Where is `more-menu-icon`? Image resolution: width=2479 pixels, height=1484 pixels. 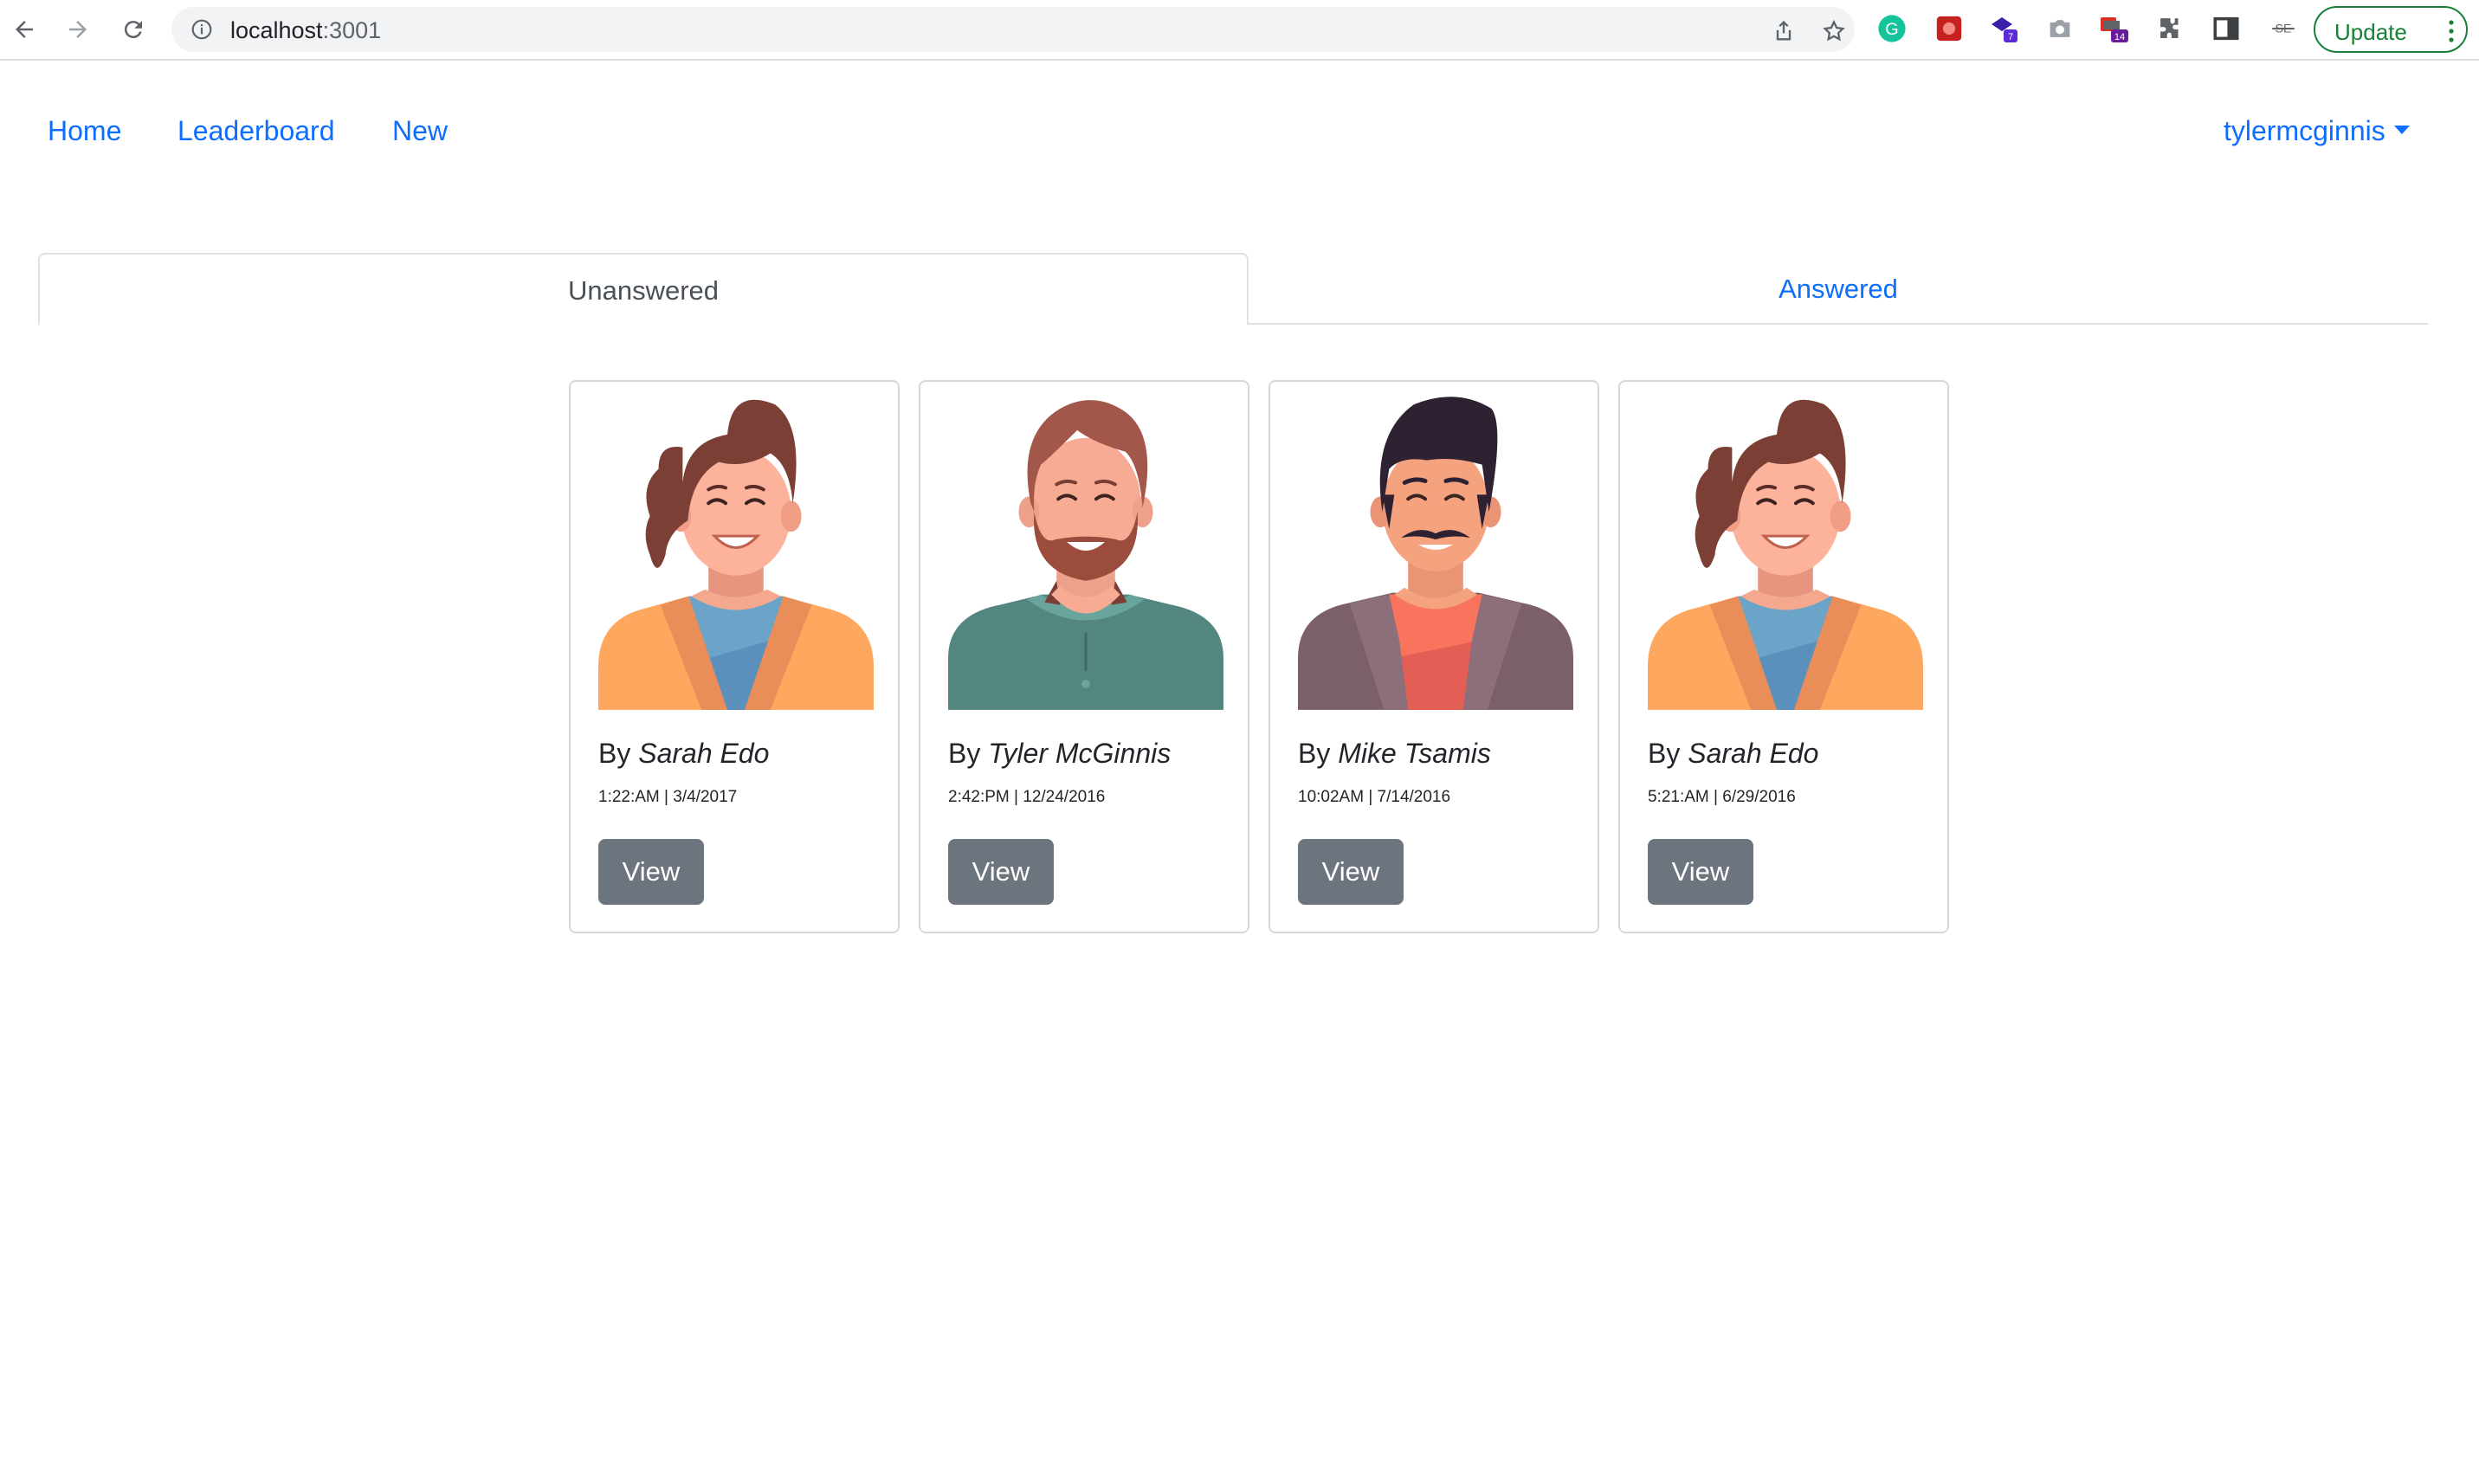
more-menu-icon is located at coordinates (2452, 31).